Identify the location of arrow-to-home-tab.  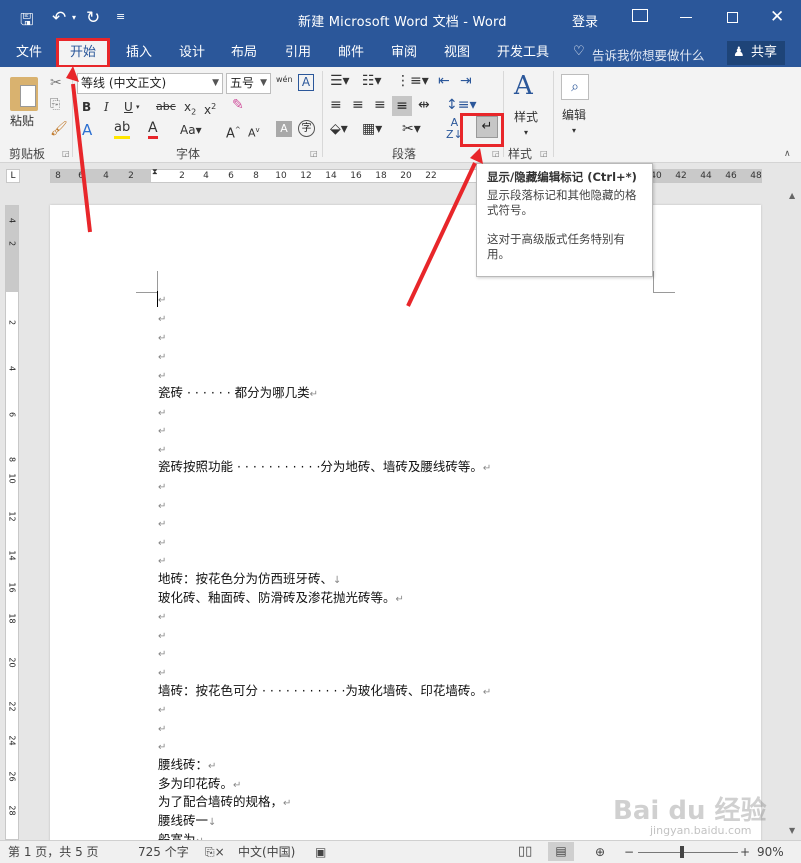
(81, 158).